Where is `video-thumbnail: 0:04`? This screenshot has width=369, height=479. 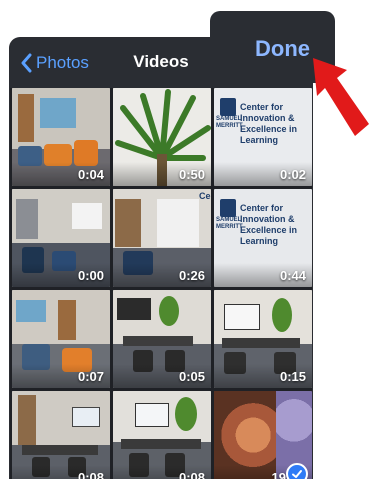
video-thumbnail: 0:04 is located at coordinates (61, 137).